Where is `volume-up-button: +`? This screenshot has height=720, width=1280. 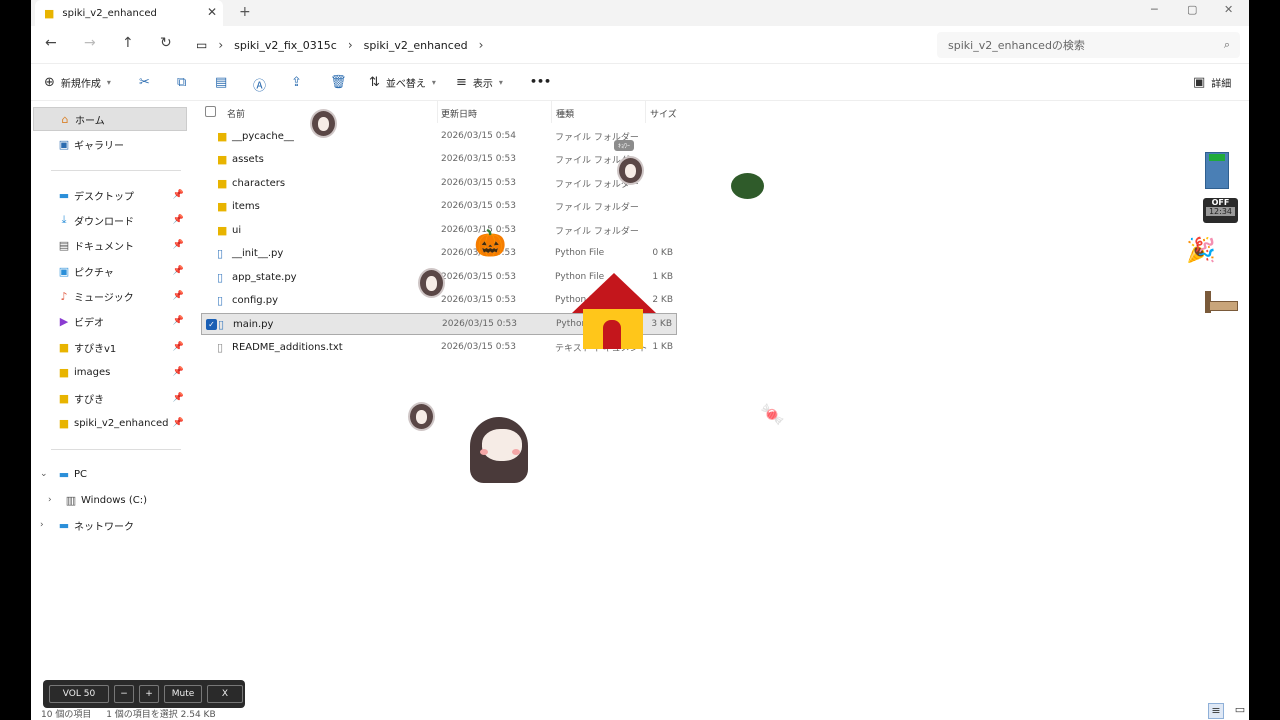 volume-up-button: + is located at coordinates (149, 694).